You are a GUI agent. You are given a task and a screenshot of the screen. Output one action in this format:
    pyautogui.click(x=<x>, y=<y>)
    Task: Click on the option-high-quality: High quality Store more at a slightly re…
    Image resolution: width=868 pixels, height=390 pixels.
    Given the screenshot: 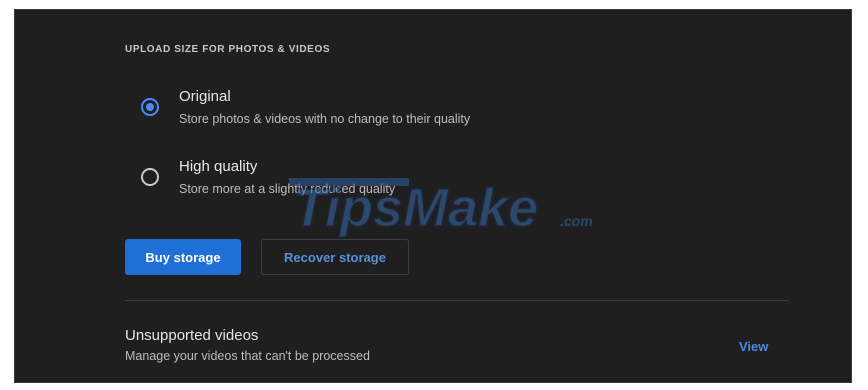 What is the action you would take?
    pyautogui.click(x=391, y=180)
    